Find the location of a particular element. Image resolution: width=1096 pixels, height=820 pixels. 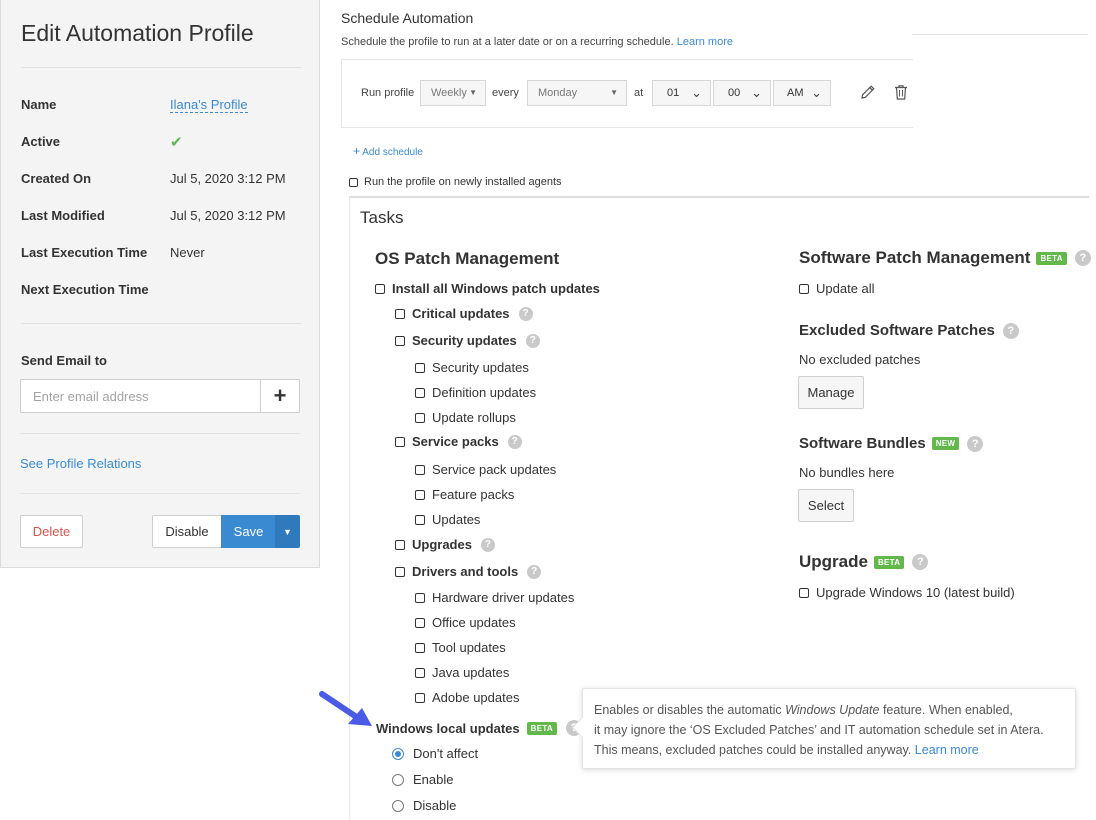

page-title: Edit Automation Profile is located at coordinates (137, 33).